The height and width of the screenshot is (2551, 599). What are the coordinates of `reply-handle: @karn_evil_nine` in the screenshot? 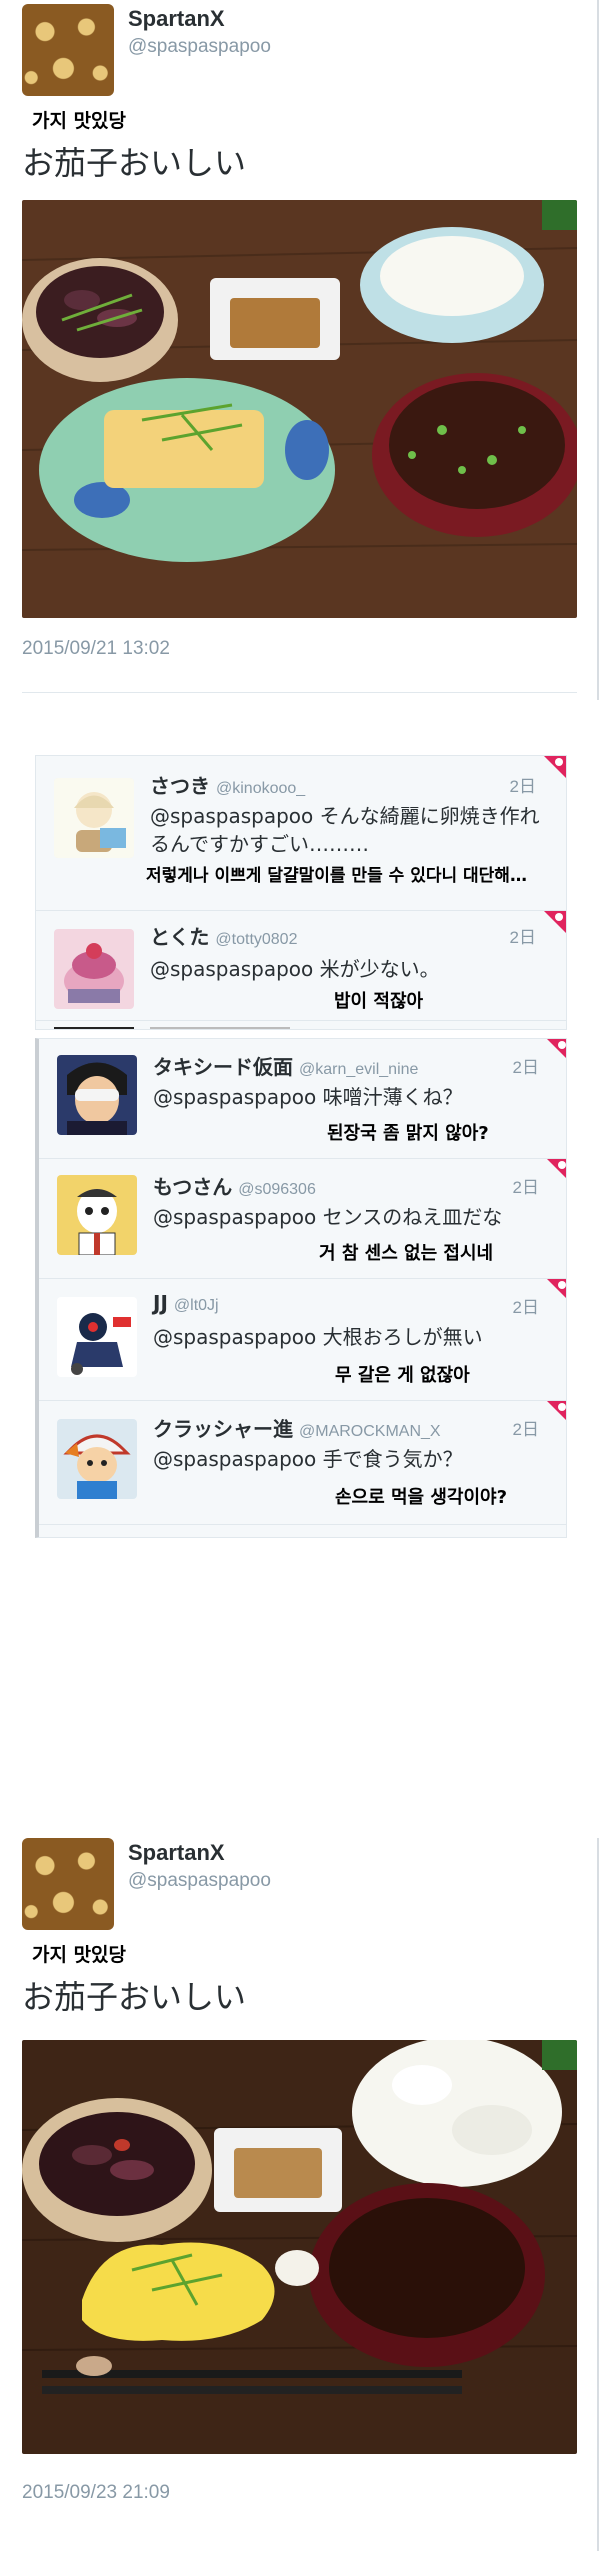 It's located at (358, 1069).